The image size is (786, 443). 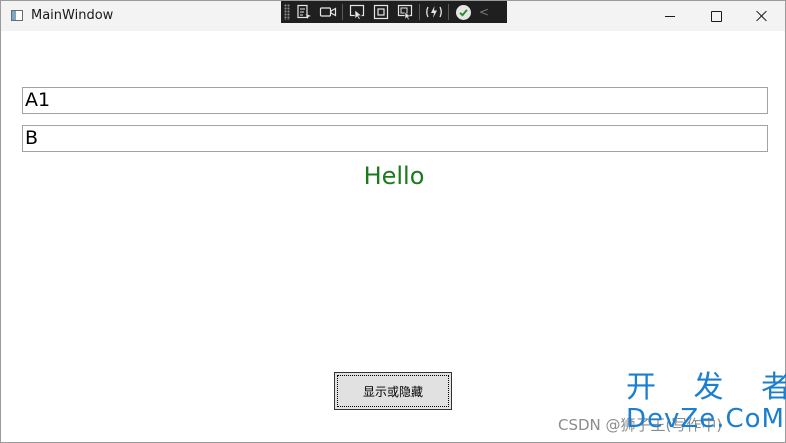 I want to click on record-icon, so click(x=328, y=12).